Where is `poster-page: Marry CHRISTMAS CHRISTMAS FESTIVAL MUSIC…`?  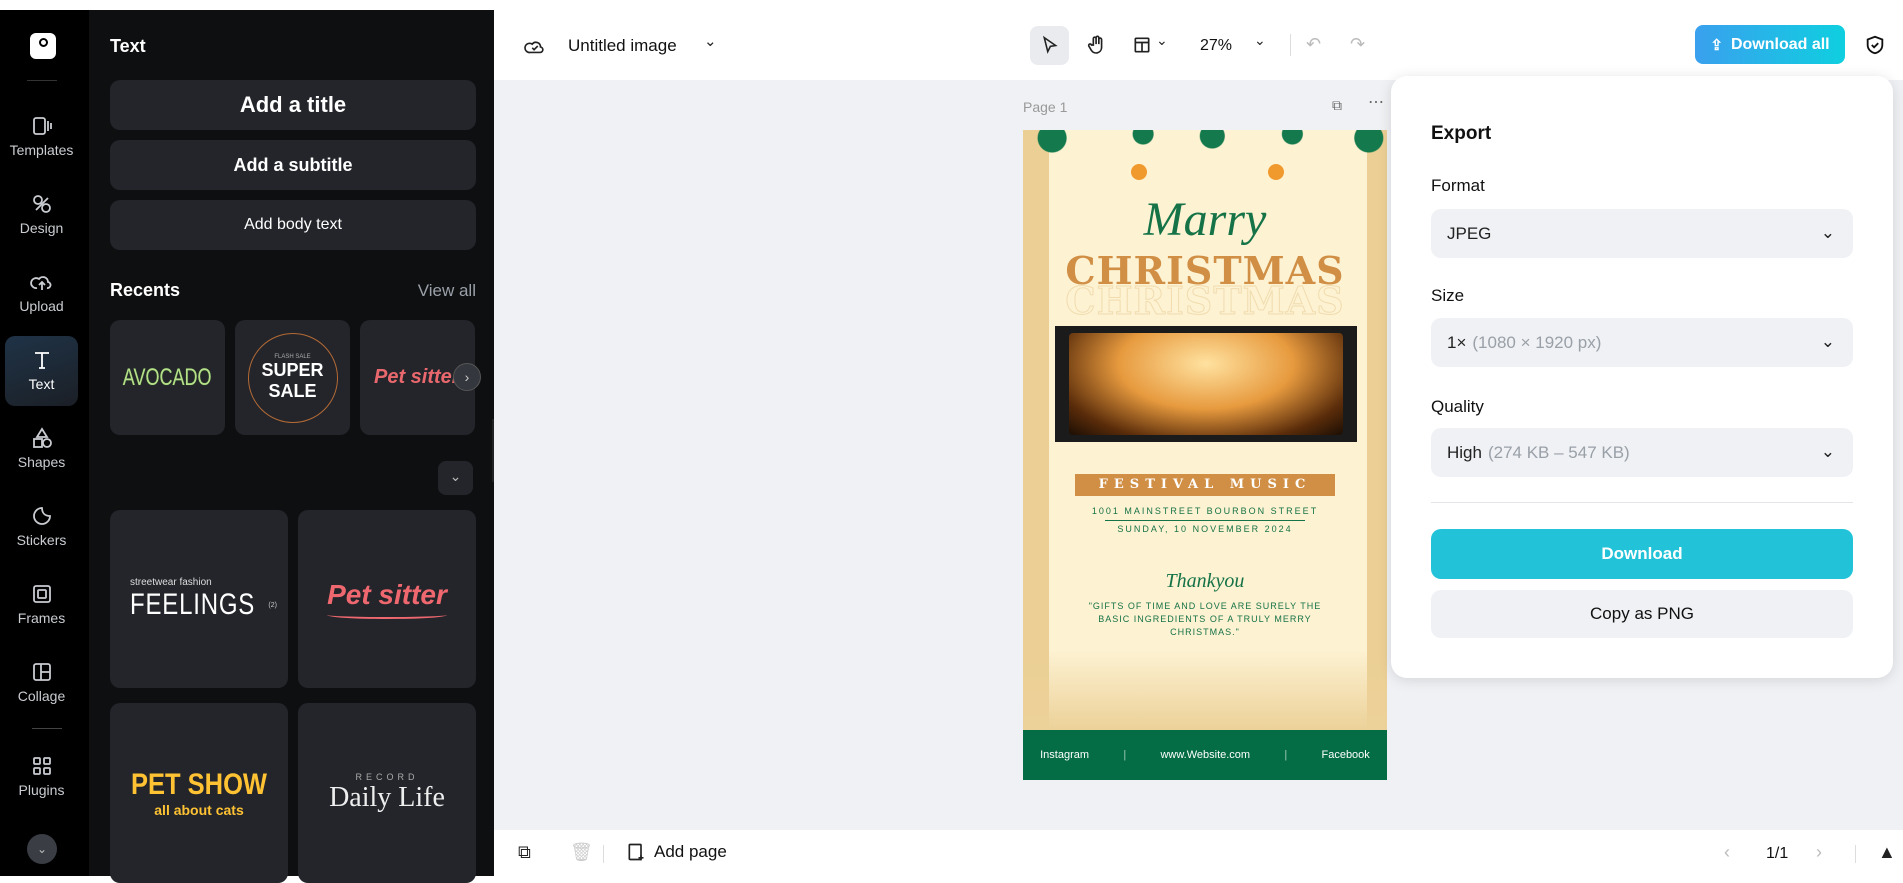 poster-page: Marry CHRISTMAS CHRISTMAS FESTIVAL MUSIC… is located at coordinates (1205, 455).